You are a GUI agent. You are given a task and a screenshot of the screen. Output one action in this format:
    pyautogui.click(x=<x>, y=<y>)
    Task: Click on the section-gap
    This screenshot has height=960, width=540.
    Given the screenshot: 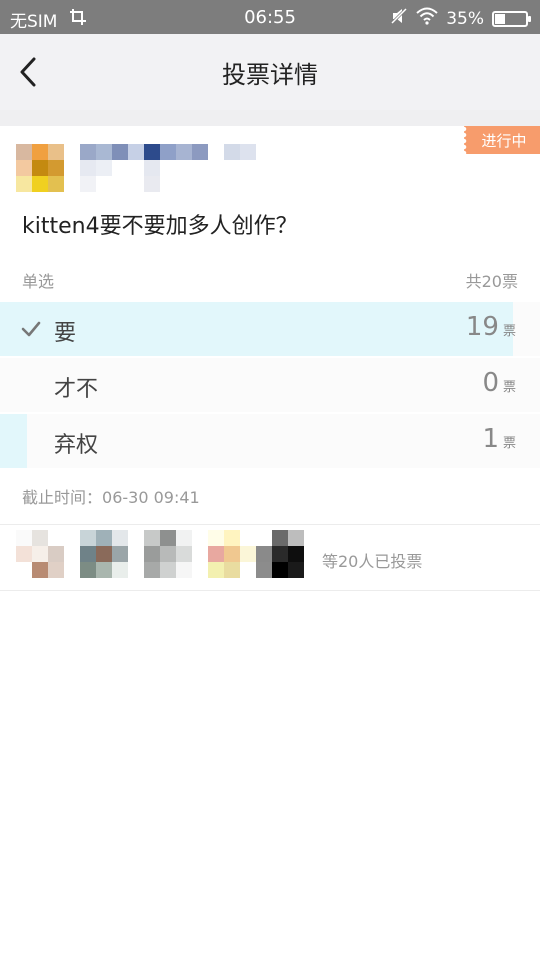 What is the action you would take?
    pyautogui.click(x=270, y=118)
    